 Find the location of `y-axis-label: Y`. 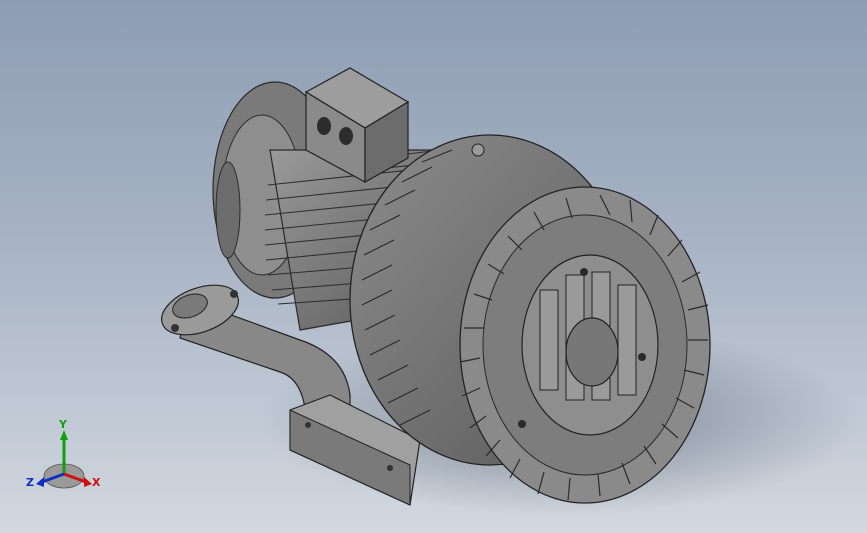

y-axis-label: Y is located at coordinates (63, 424).